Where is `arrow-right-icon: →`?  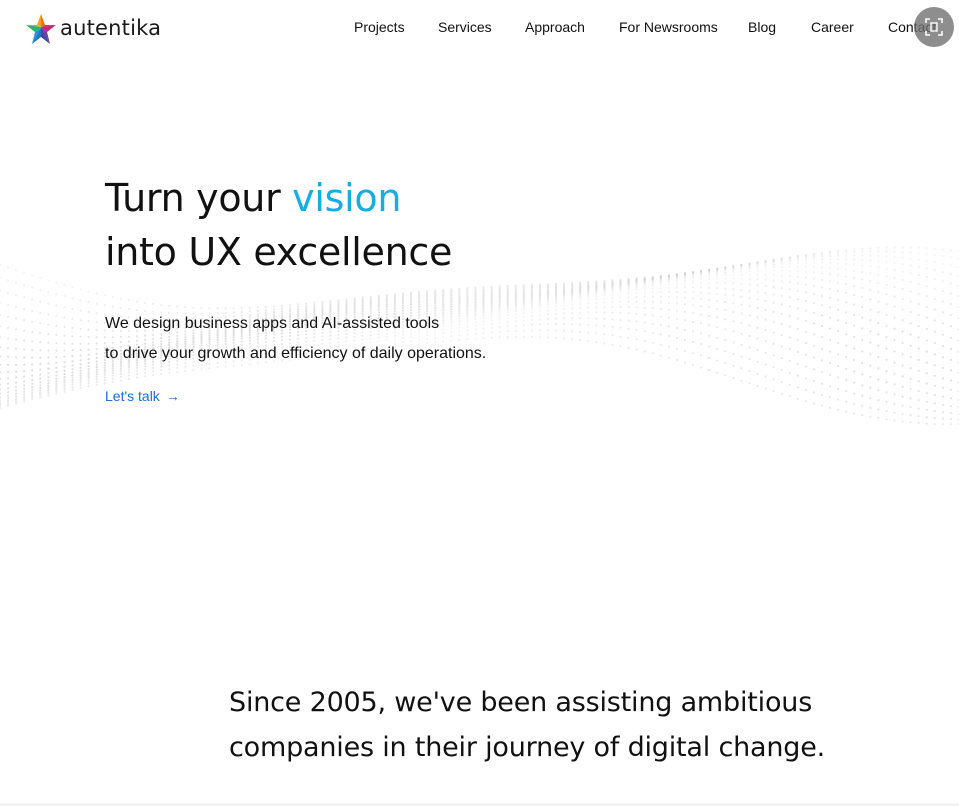
arrow-right-icon: → is located at coordinates (172, 396).